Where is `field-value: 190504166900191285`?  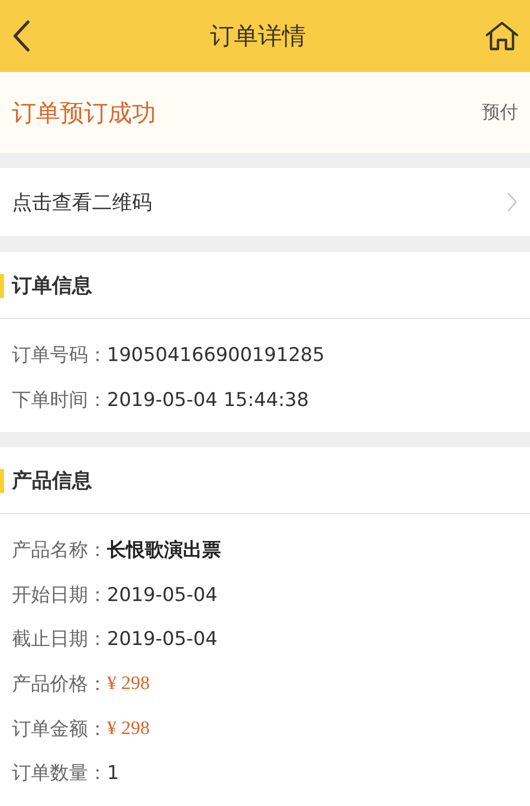
field-value: 190504166900191285 is located at coordinates (216, 355).